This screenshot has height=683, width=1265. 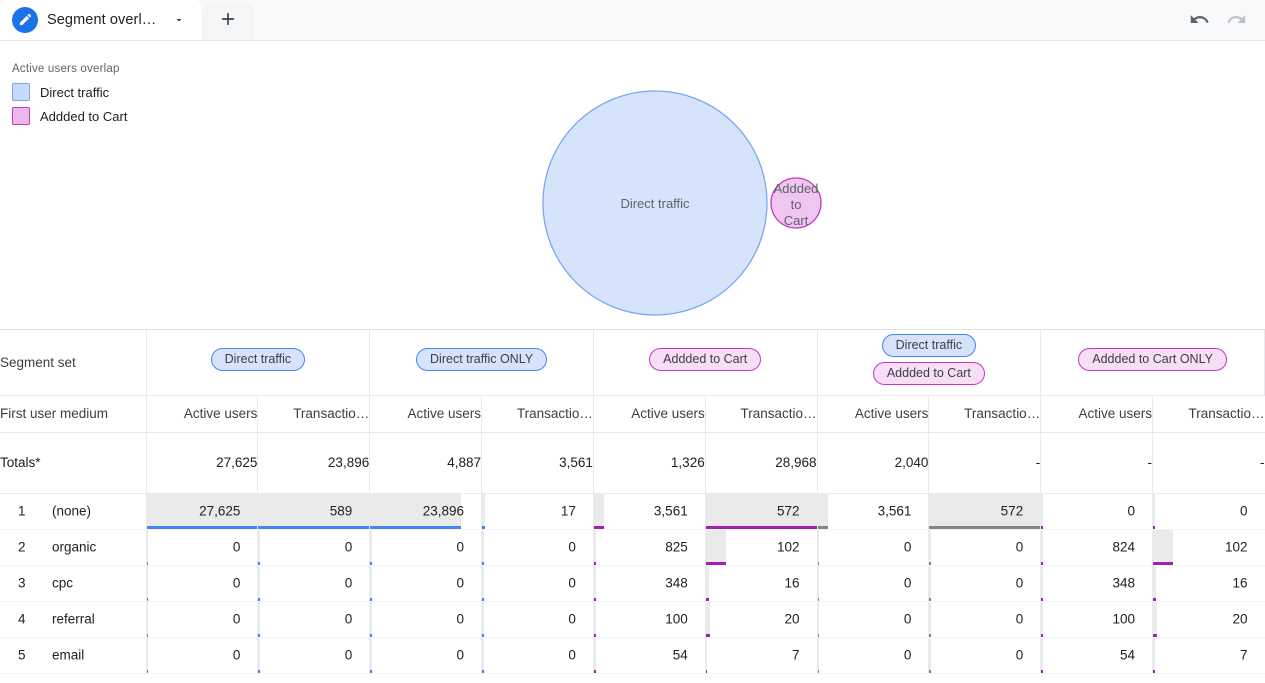 I want to click on cell-value: 825, so click(x=676, y=547).